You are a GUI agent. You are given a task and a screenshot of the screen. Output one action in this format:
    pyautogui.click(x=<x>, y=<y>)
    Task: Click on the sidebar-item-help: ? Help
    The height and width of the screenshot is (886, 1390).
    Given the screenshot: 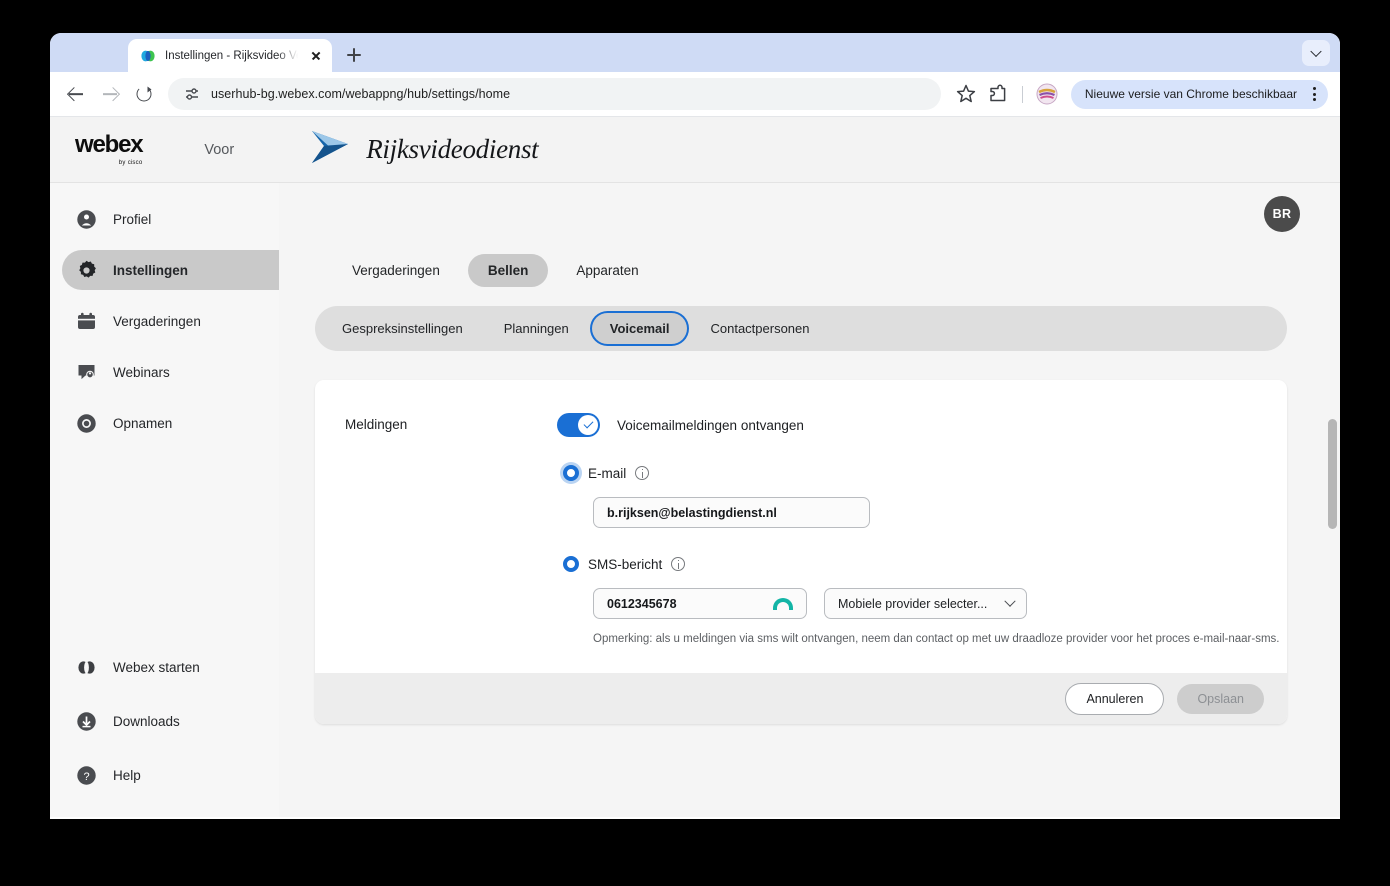 What is the action you would take?
    pyautogui.click(x=181, y=775)
    